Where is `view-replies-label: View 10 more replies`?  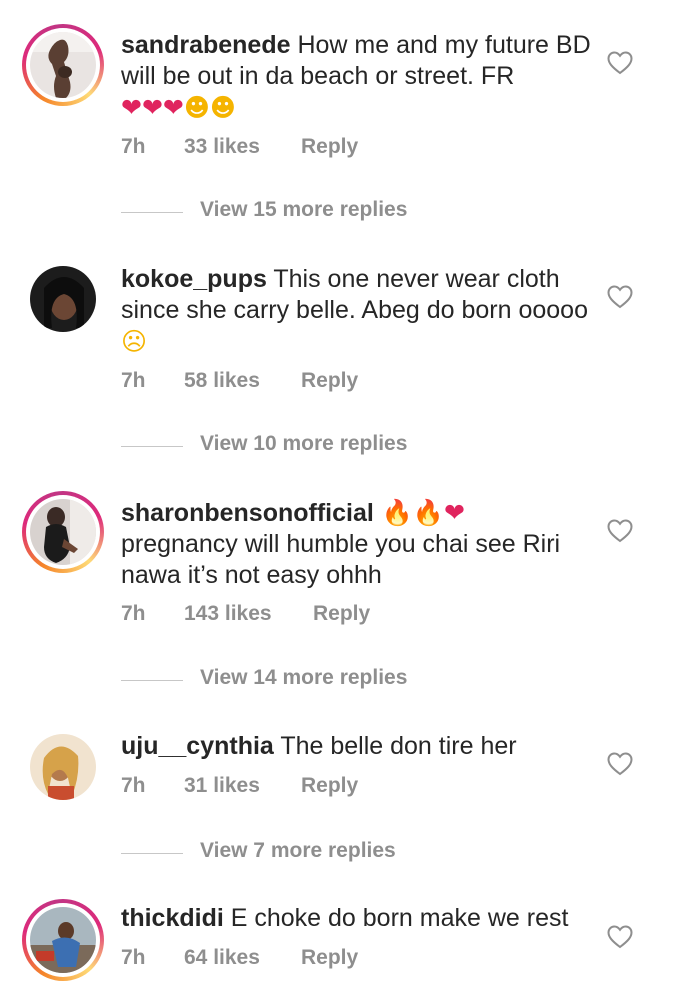 view-replies-label: View 10 more replies is located at coordinates (303, 444).